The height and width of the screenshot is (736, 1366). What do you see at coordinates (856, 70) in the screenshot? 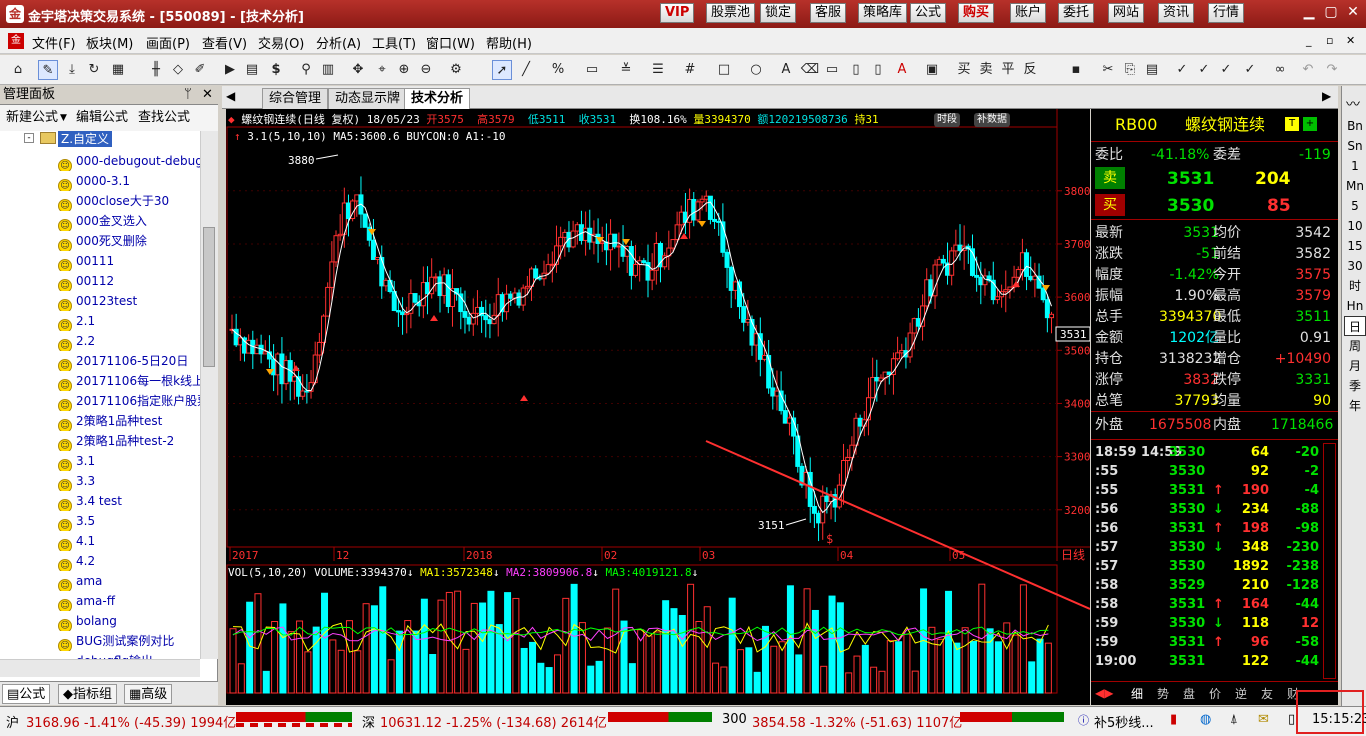
I see `lock-tool-icon: ▯` at bounding box center [856, 70].